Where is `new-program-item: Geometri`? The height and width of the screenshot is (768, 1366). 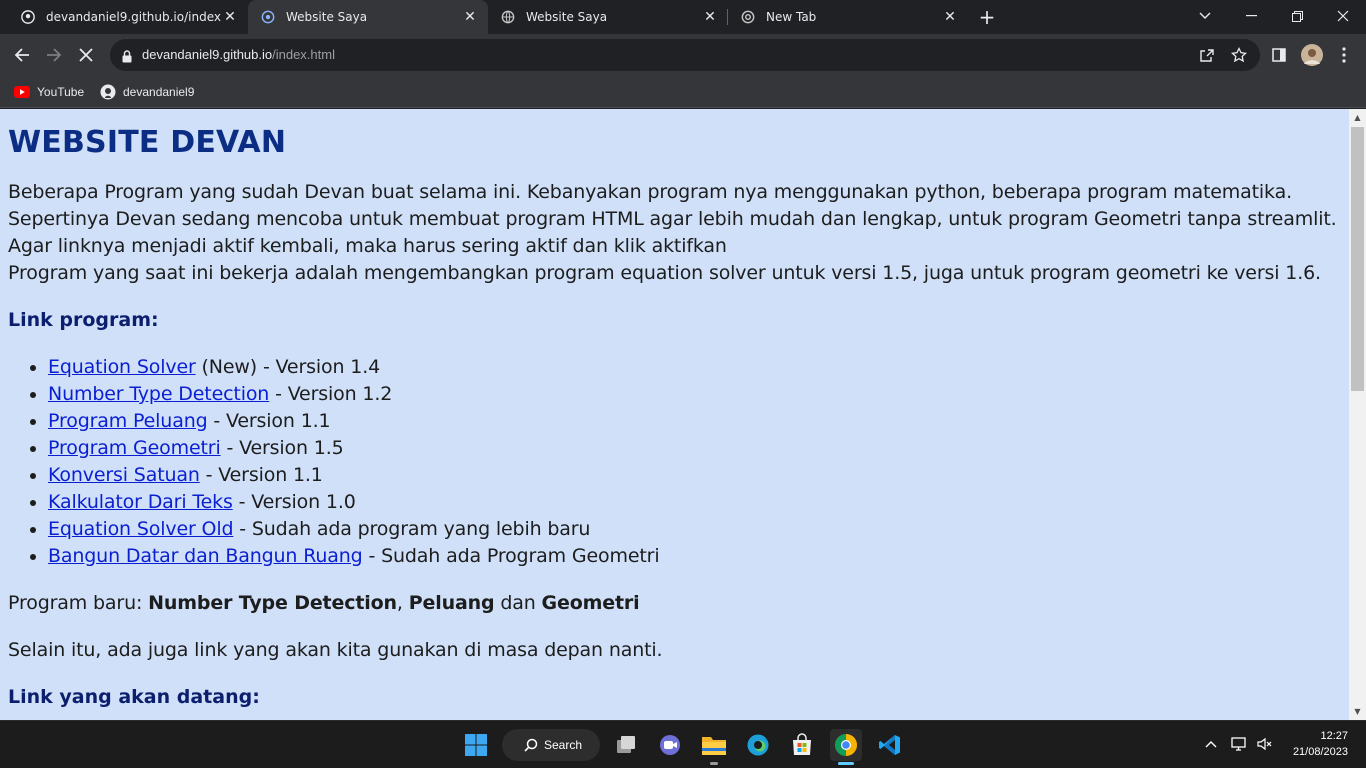
new-program-item: Geometri is located at coordinates (590, 603).